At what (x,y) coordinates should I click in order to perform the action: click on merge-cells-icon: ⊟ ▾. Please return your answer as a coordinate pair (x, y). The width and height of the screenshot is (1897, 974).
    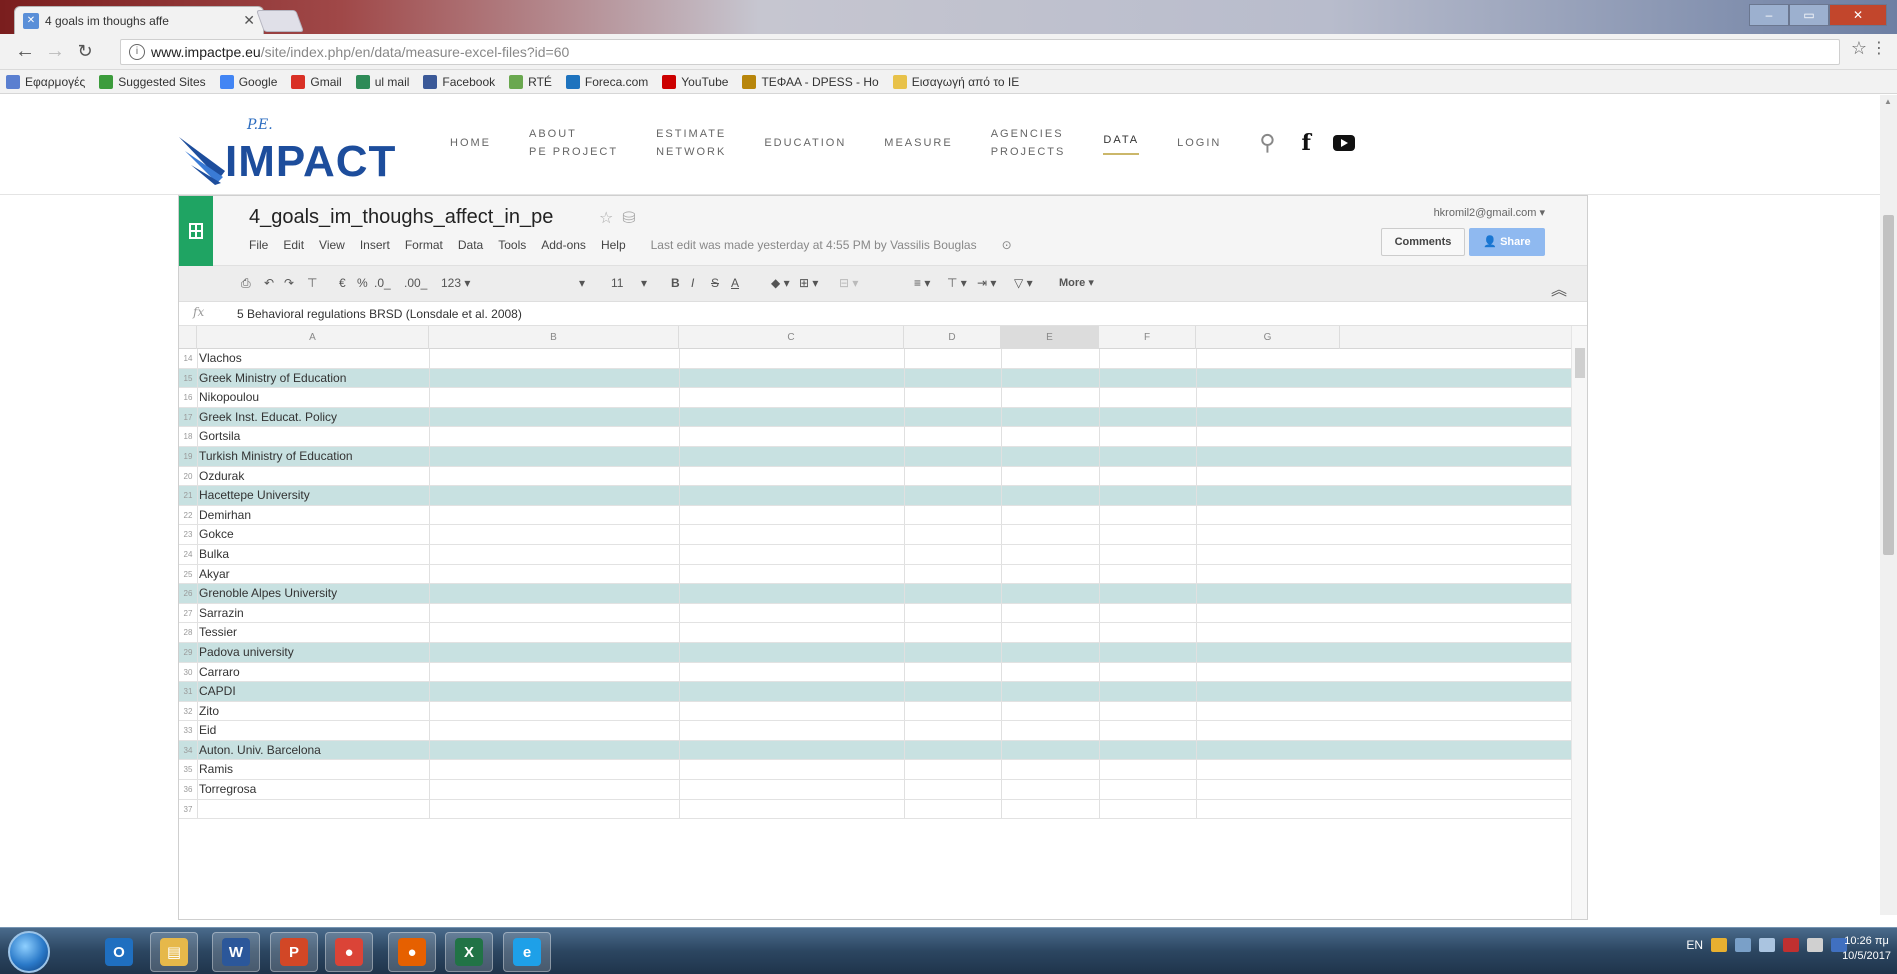
    Looking at the image, I should click on (848, 283).